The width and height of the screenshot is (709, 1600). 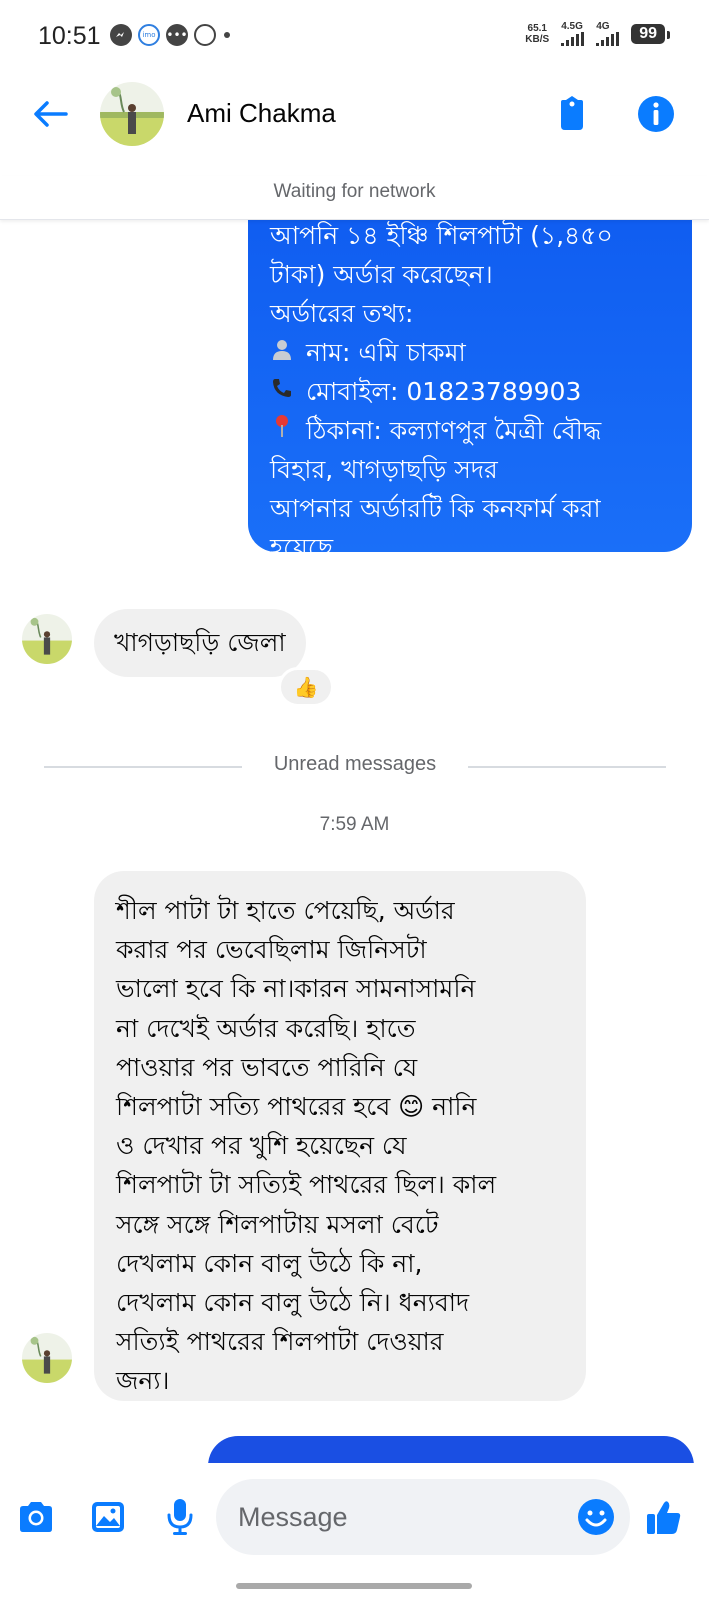 I want to click on camera-icon, so click(x=36, y=1517).